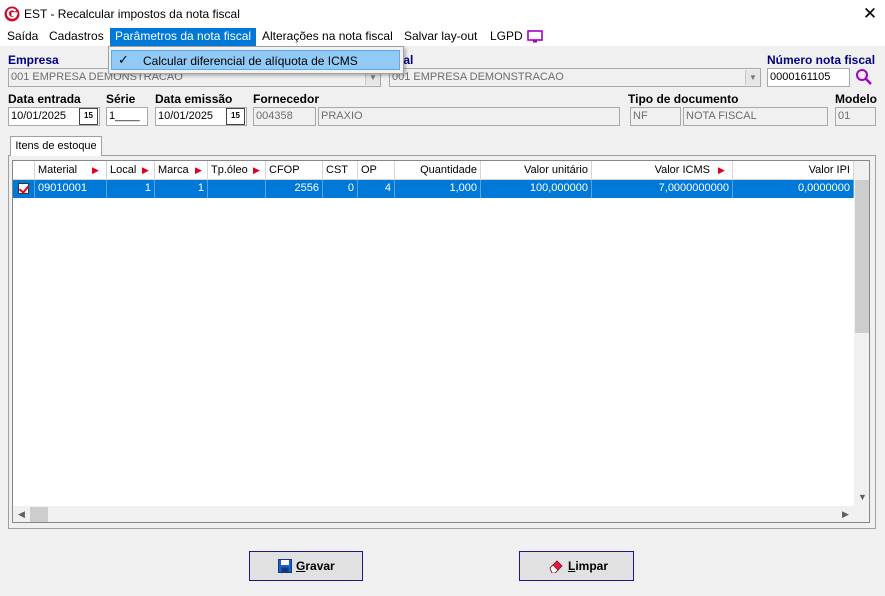 The height and width of the screenshot is (596, 885). Describe the element at coordinates (123, 59) in the screenshot. I see `checkmark-icon: ✓` at that location.